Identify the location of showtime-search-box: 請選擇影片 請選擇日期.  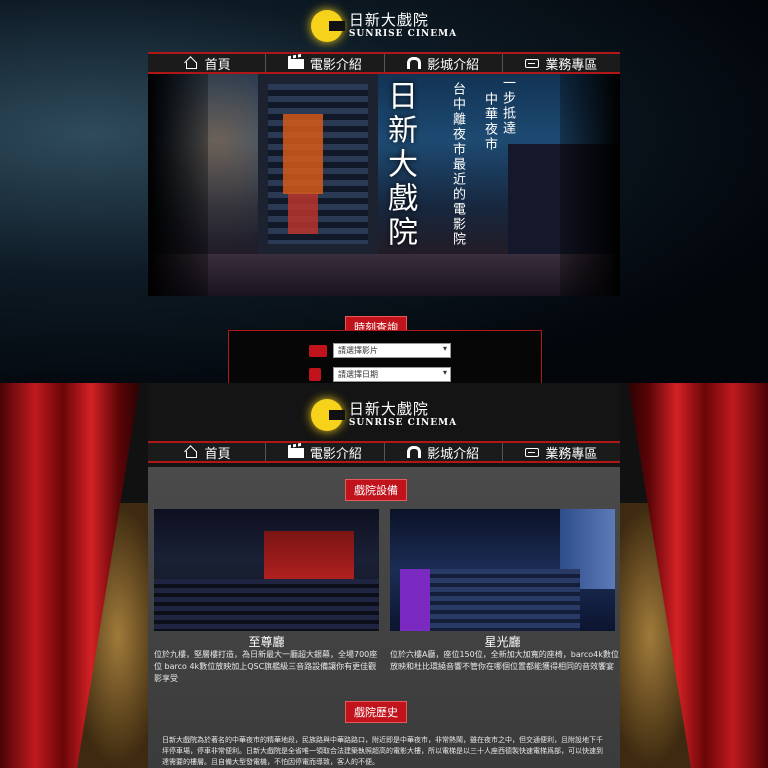
(385, 356).